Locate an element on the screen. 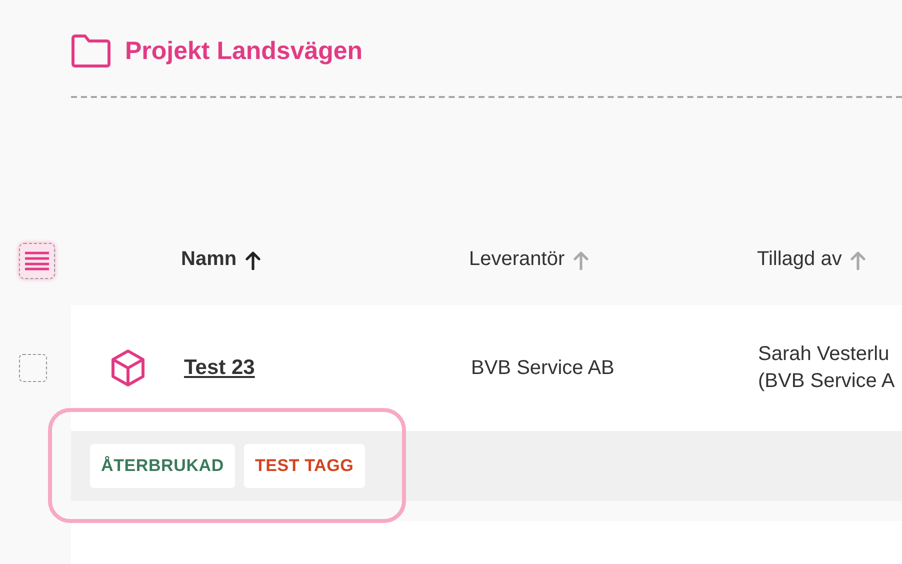 The width and height of the screenshot is (902, 564). tag: ÅTERBRUKAD is located at coordinates (162, 466).